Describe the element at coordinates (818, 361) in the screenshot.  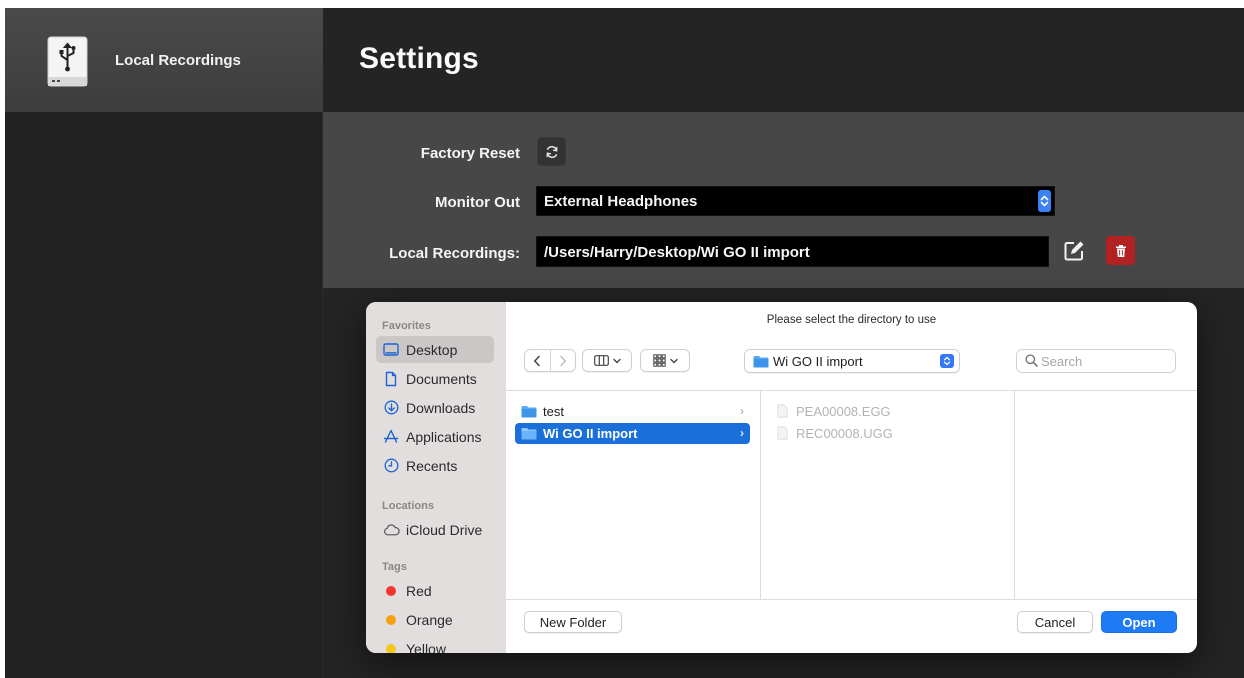
I see `location-label: Wi GO II import` at that location.